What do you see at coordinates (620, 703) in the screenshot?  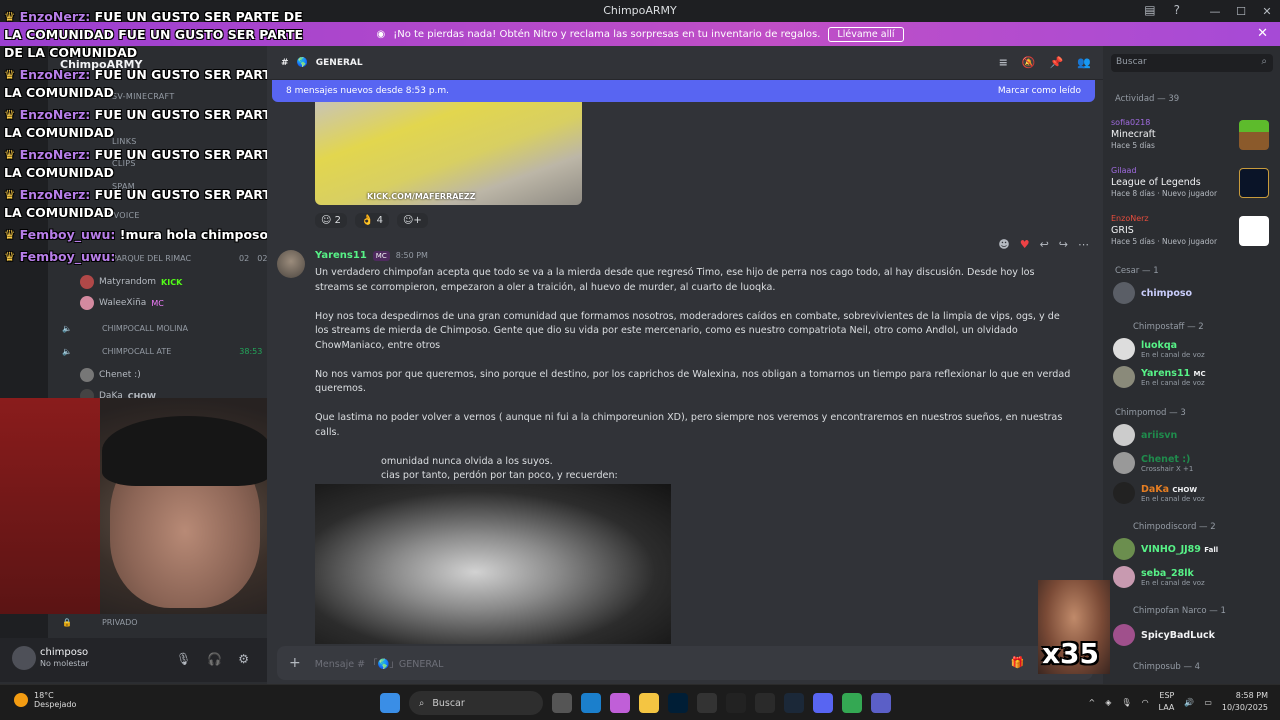 I see `copilot-icon` at bounding box center [620, 703].